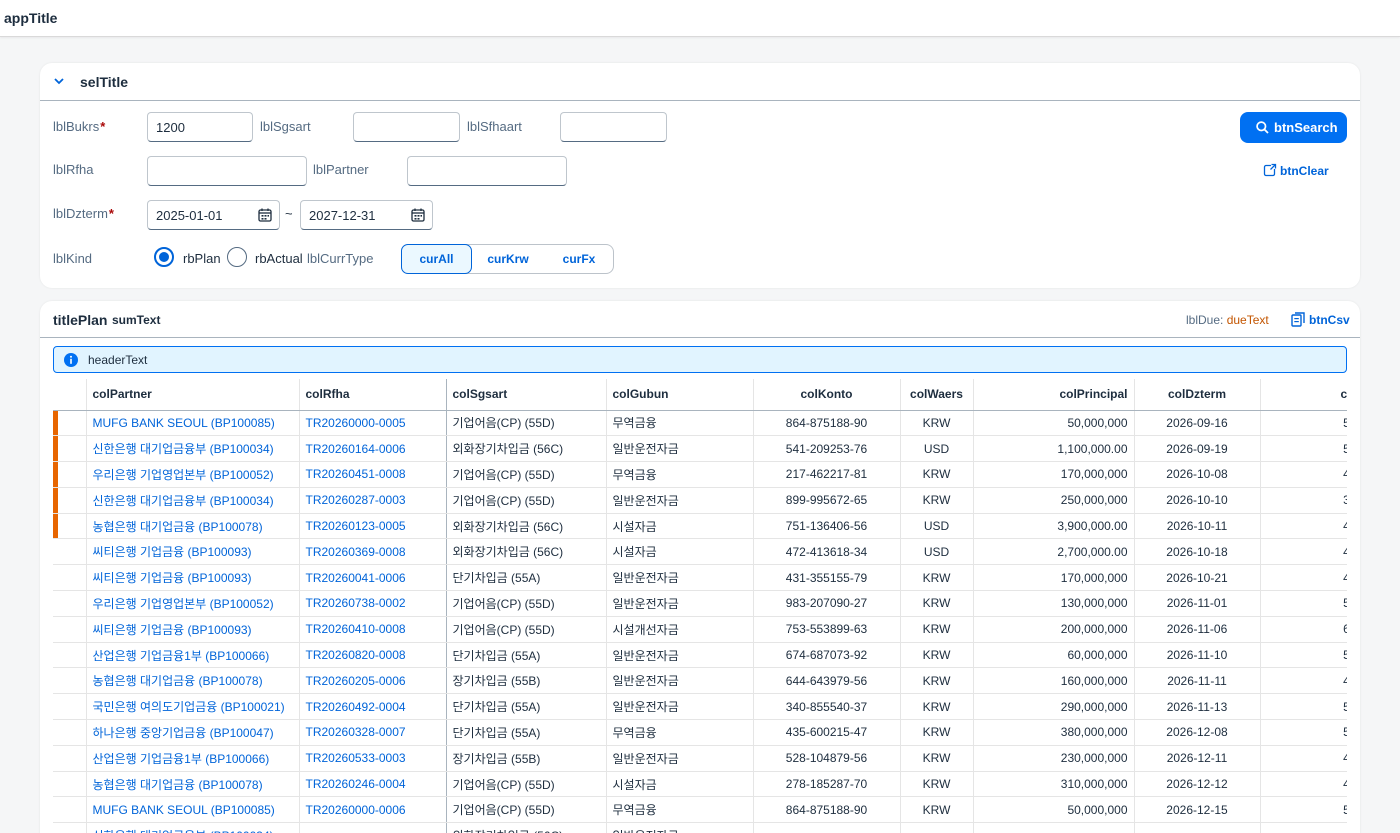 The height and width of the screenshot is (833, 1400). I want to click on radio-plan-label: rbPlan, so click(202, 258).